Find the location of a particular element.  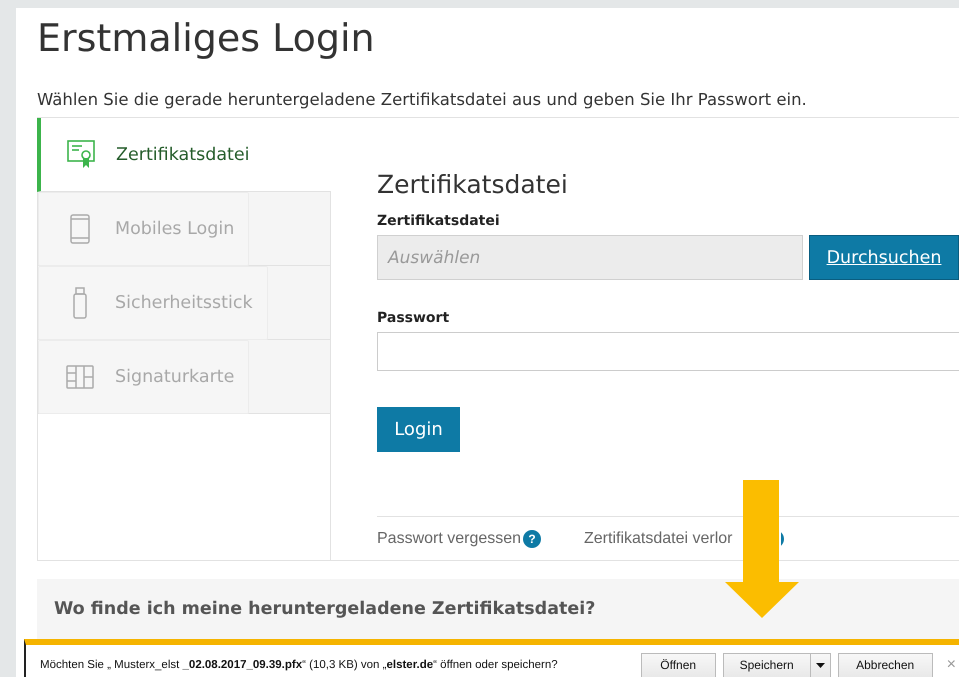

open-button: Öffnen is located at coordinates (678, 664).